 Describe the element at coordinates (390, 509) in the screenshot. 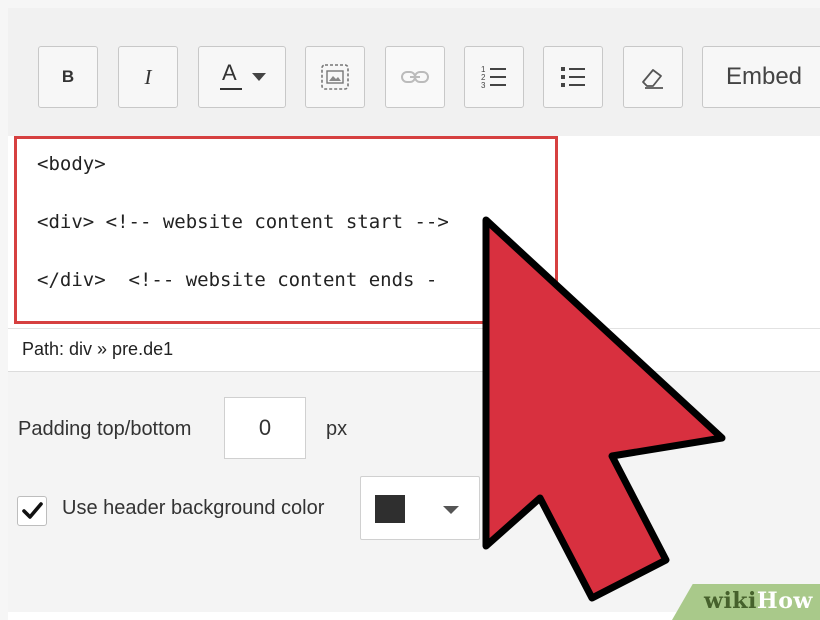

I see `color-swatch` at that location.